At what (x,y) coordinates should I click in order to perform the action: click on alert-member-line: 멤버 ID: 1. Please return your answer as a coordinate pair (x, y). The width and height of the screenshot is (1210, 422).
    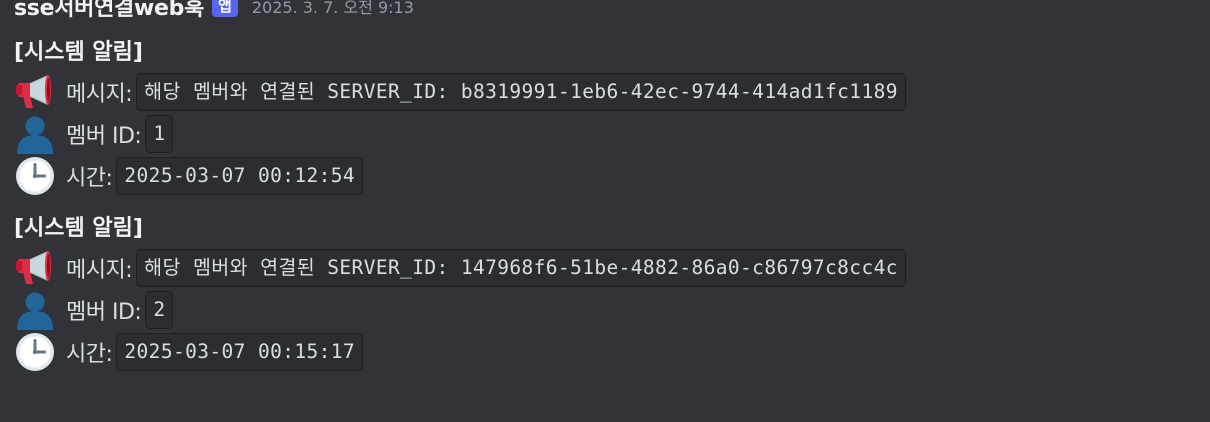
    Looking at the image, I should click on (604, 134).